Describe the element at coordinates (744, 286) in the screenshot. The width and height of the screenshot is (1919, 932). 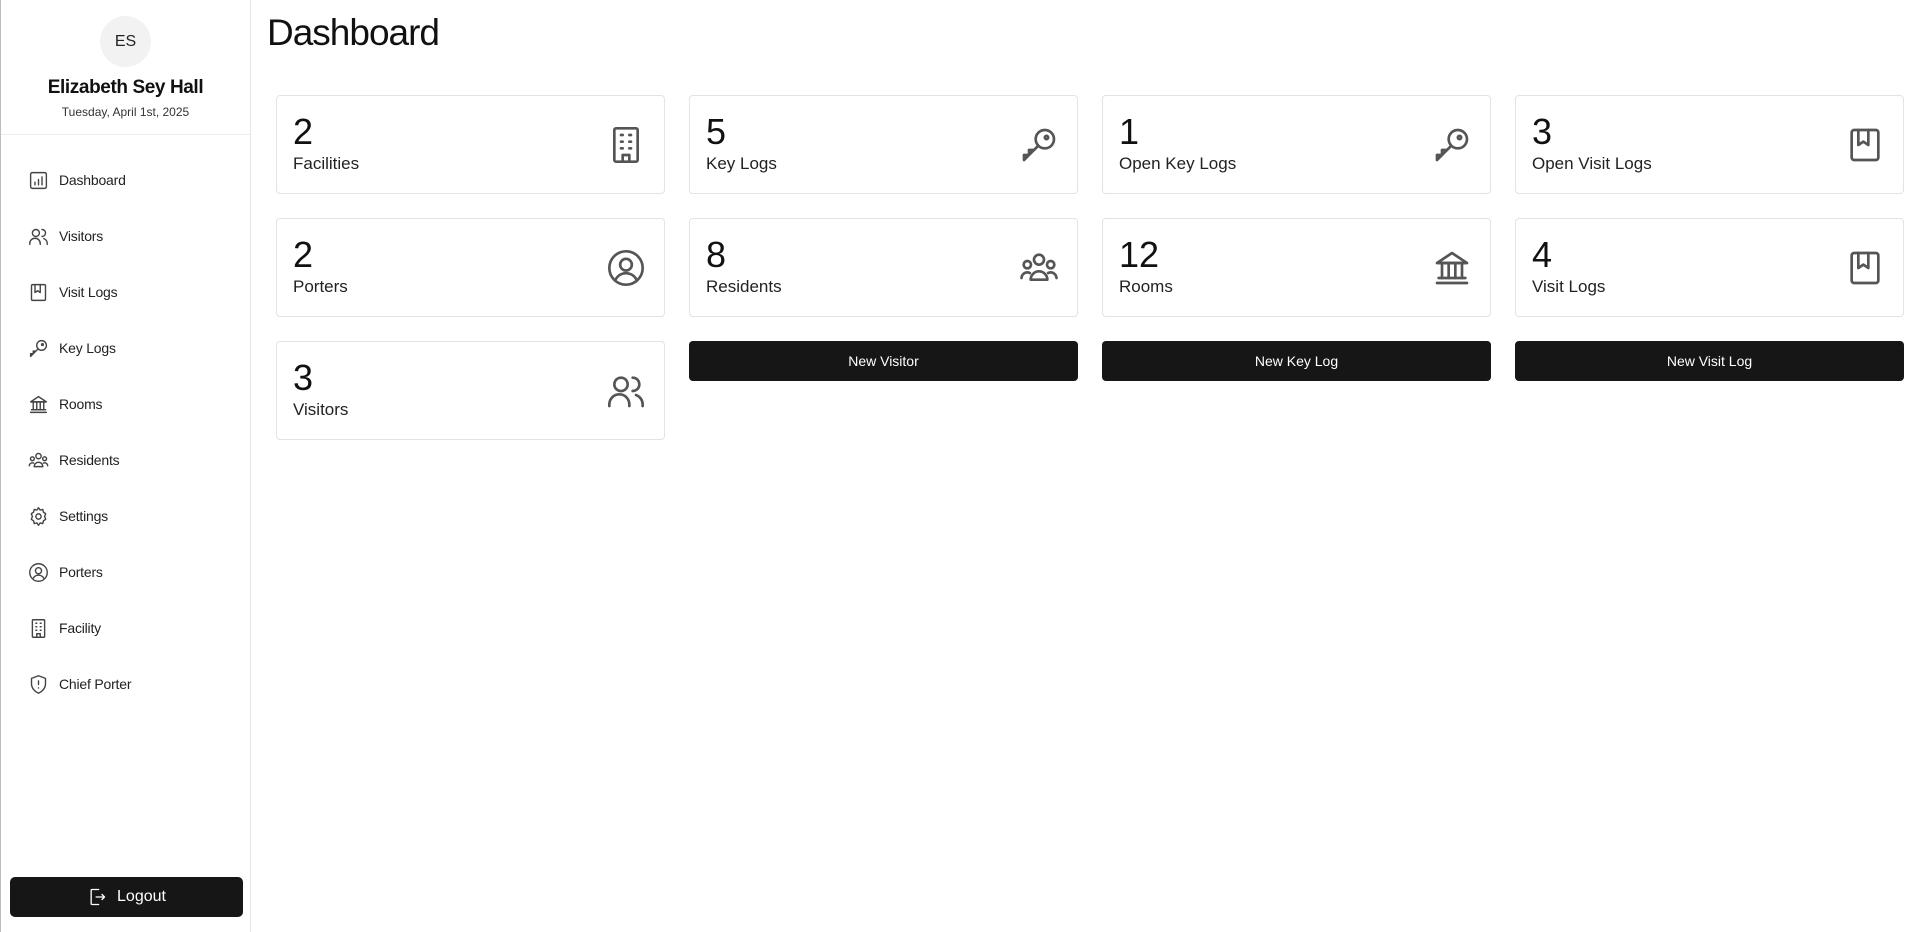
I see `stat-label: Residents` at that location.